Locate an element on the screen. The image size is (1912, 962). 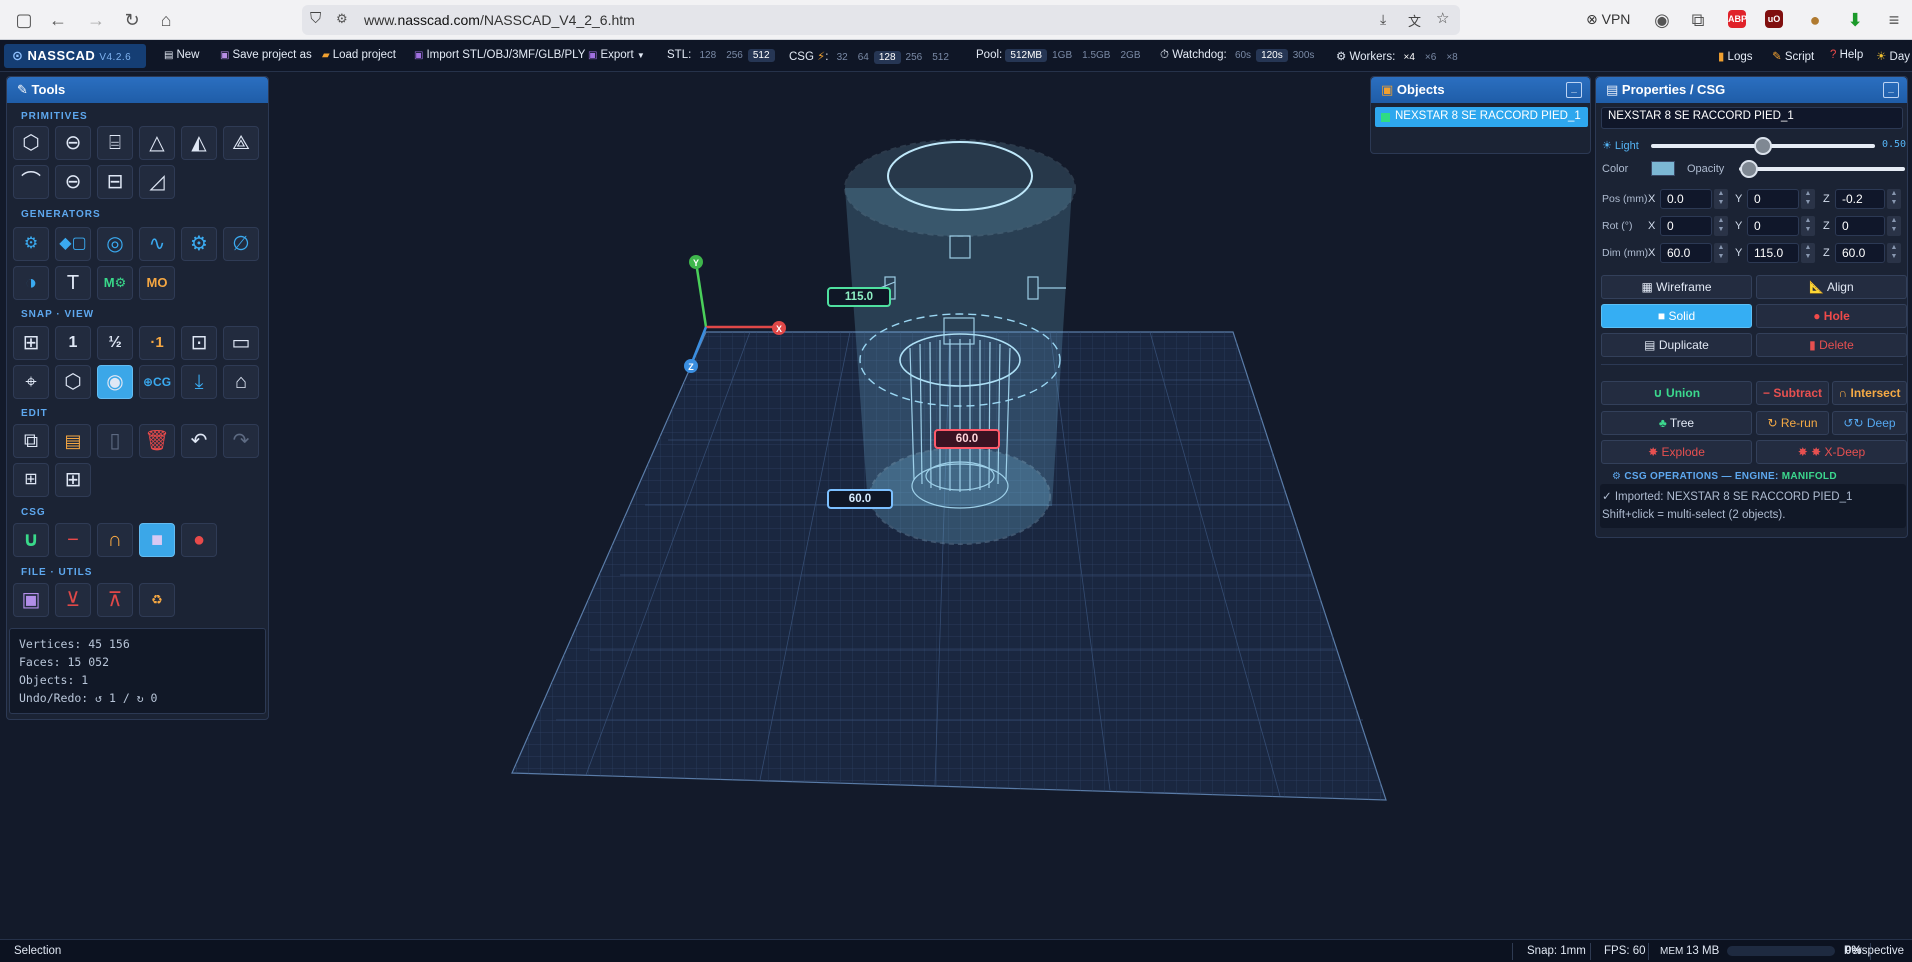
forward-icon: → is located at coordinates (96, 20).